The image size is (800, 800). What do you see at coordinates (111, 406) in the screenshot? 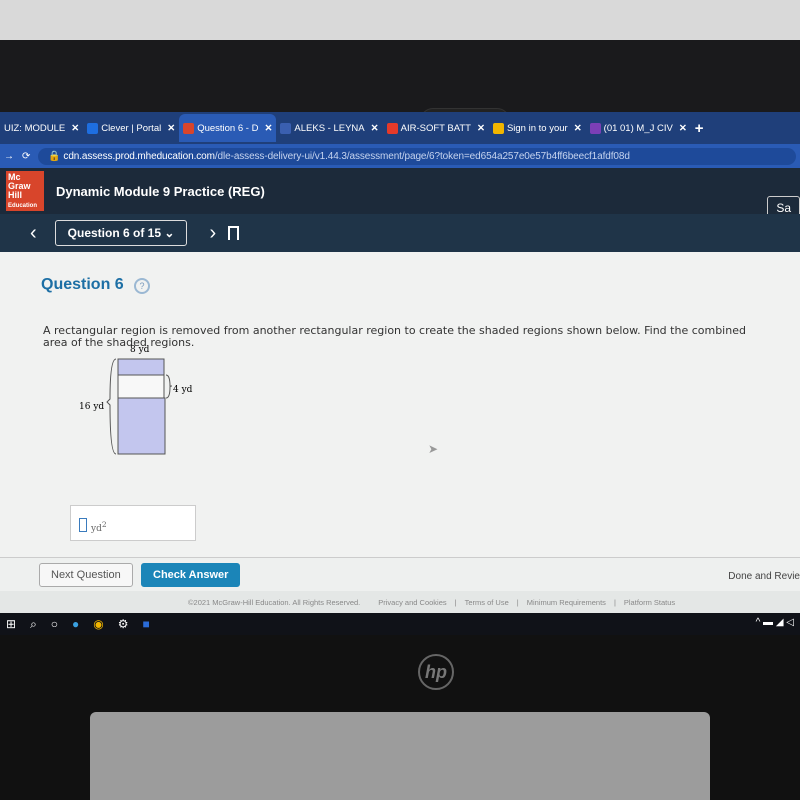
I see `brace-16yd` at bounding box center [111, 406].